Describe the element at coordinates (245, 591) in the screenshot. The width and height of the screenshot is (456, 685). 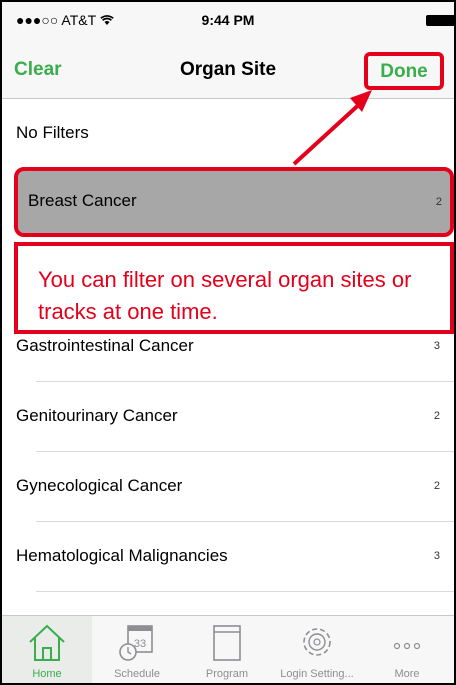
I see `row-divider` at that location.